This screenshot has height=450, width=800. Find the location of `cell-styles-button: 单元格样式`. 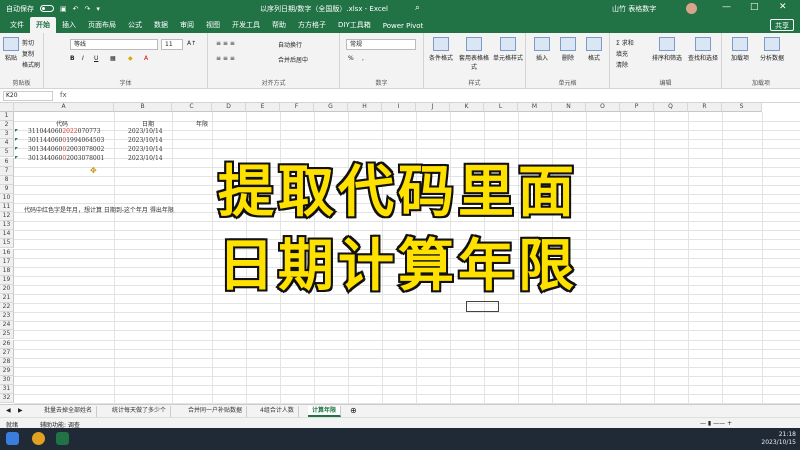

cell-styles-button: 单元格样式 is located at coordinates (508, 49).